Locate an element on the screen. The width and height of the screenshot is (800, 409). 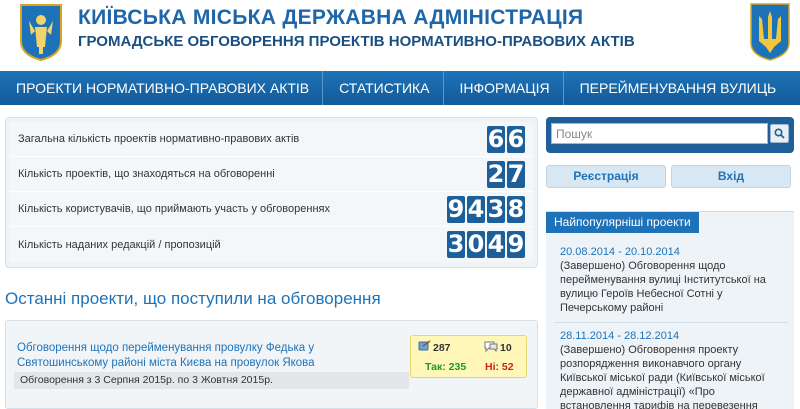
comments-count: 10 is located at coordinates (506, 348).